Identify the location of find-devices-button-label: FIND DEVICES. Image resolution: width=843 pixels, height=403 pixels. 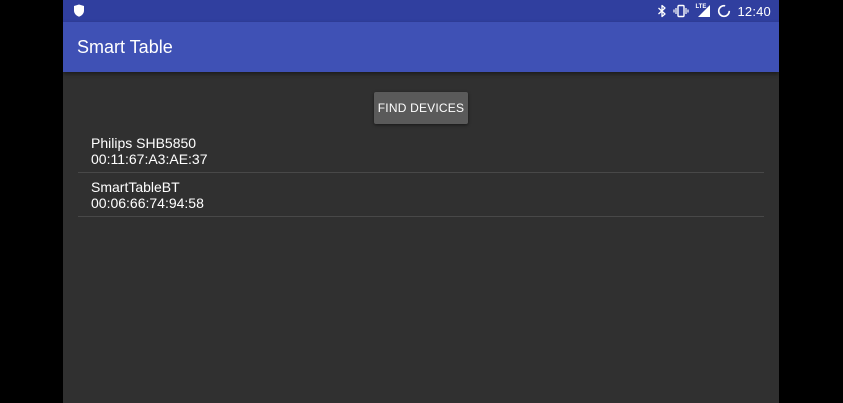
(421, 108).